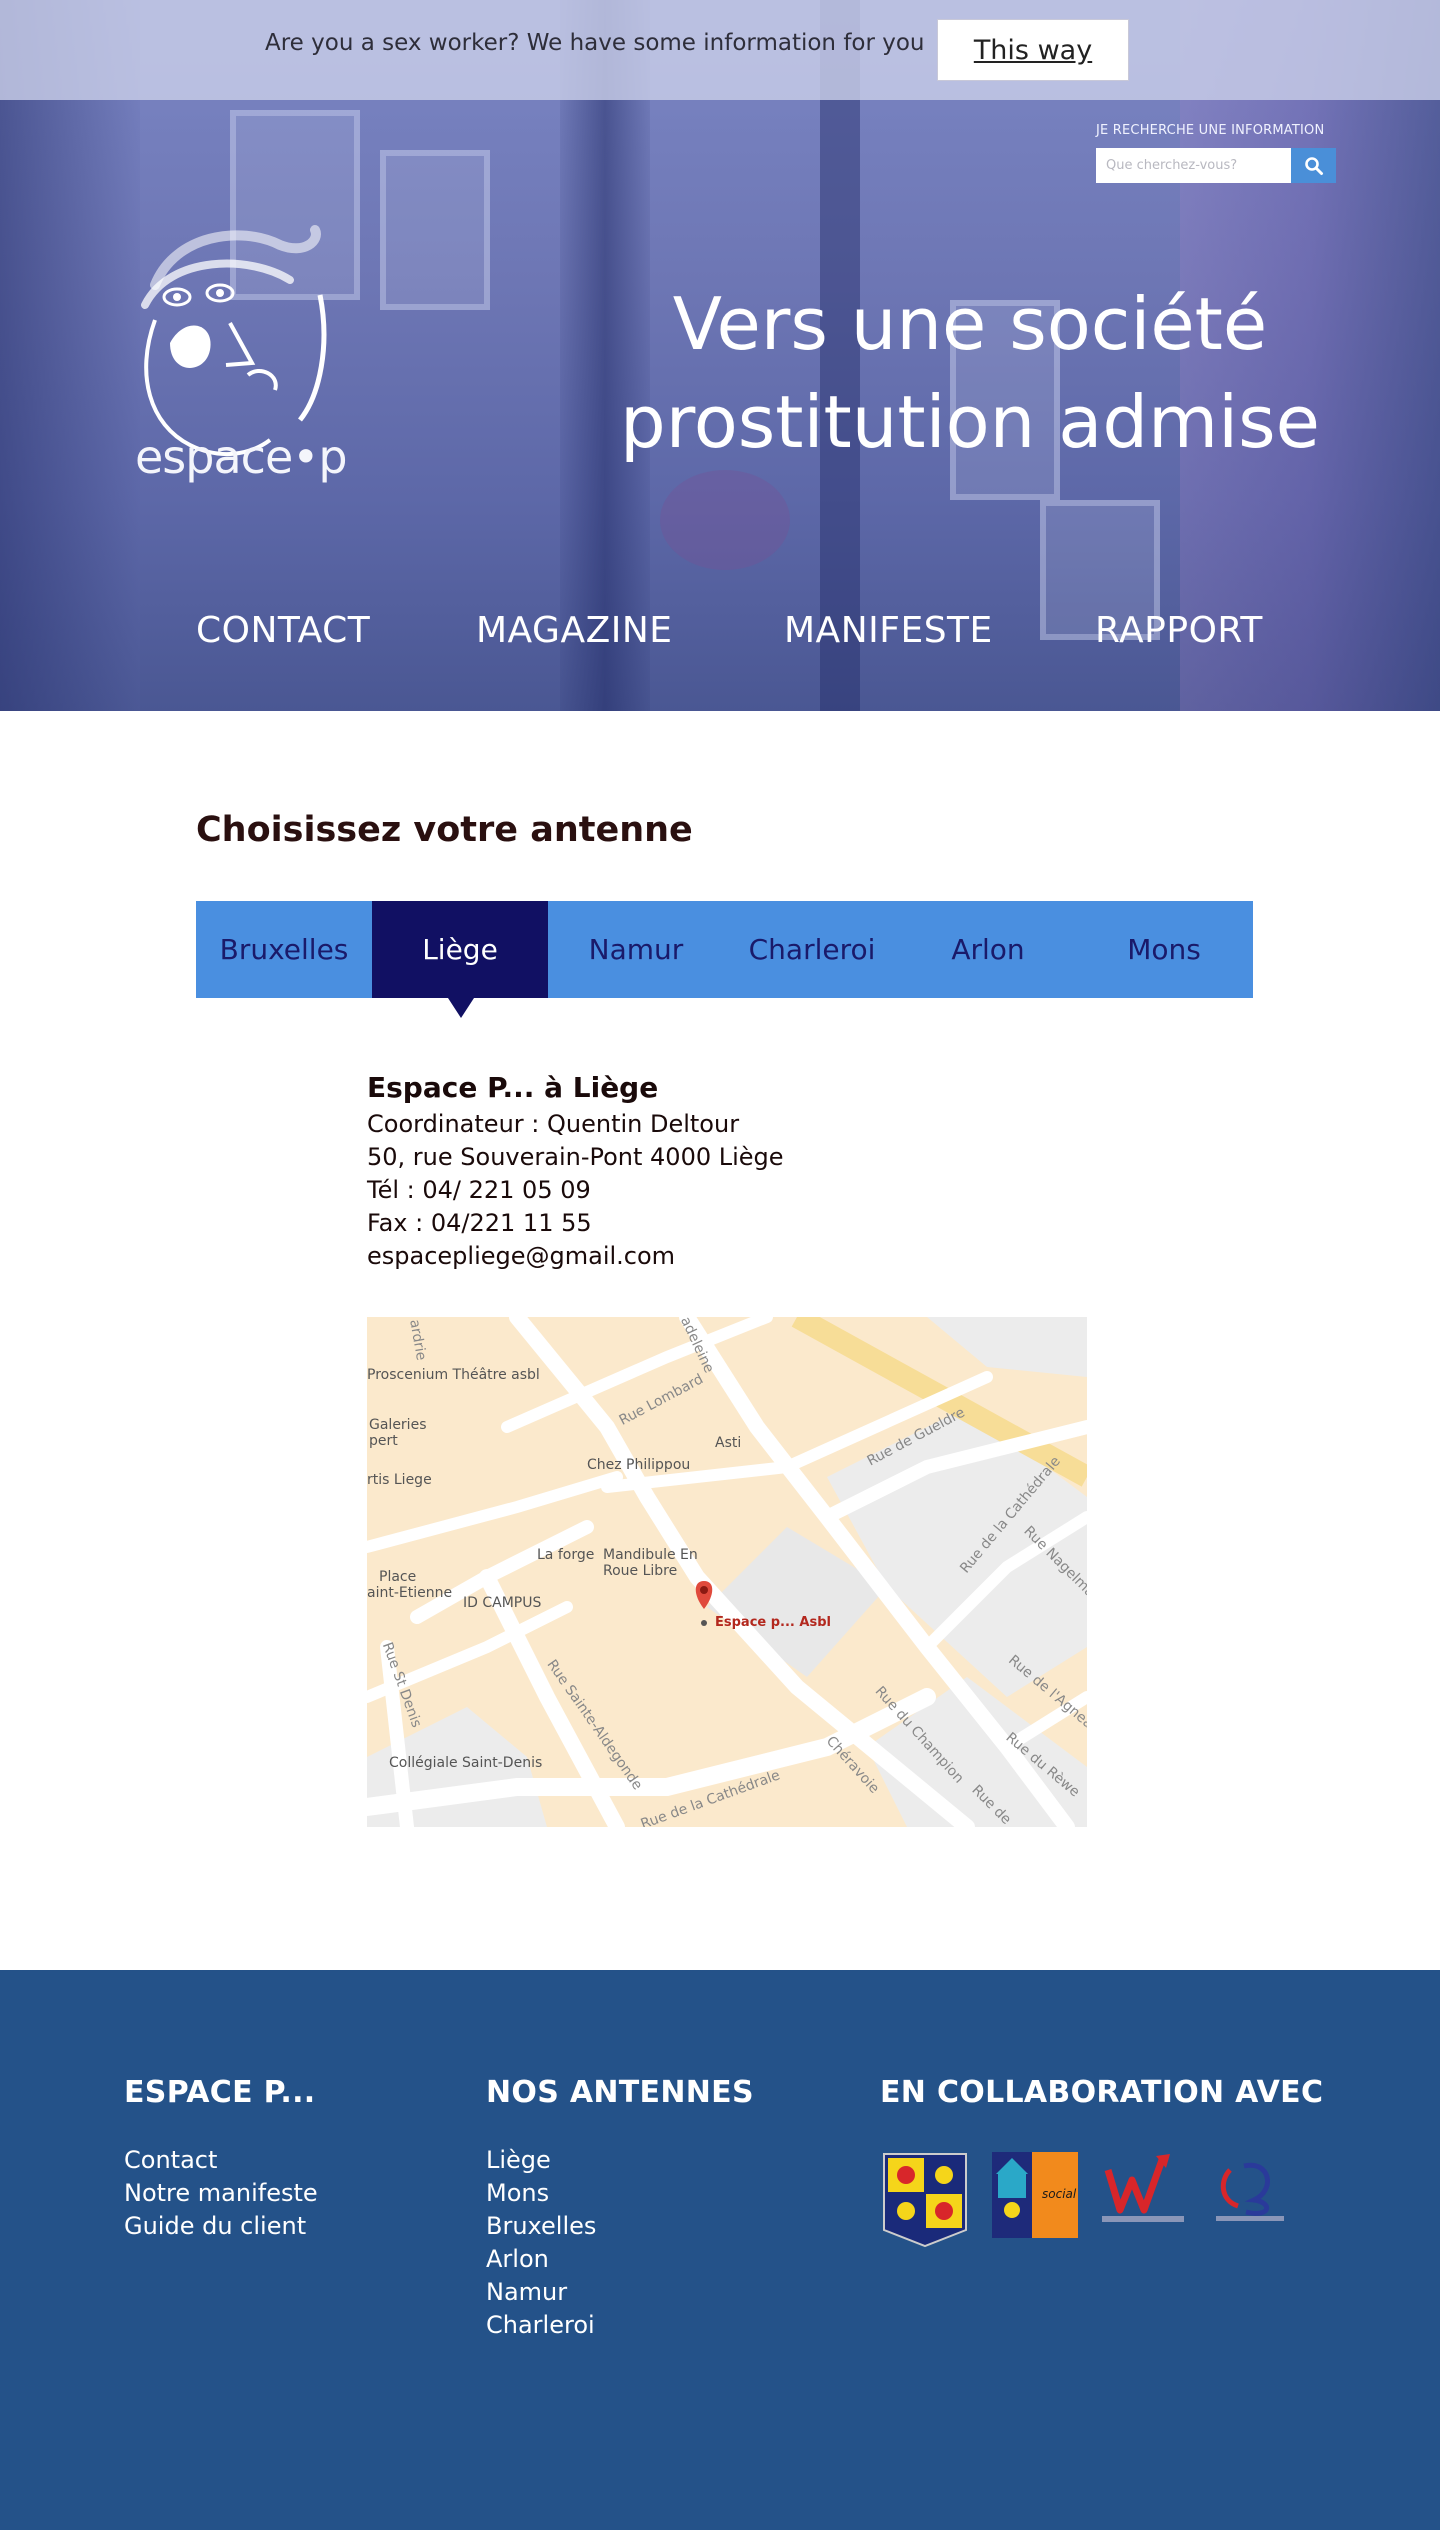 The height and width of the screenshot is (2530, 1440). What do you see at coordinates (502, 1603) in the screenshot?
I see `map-place-label: ID CAMPUS` at bounding box center [502, 1603].